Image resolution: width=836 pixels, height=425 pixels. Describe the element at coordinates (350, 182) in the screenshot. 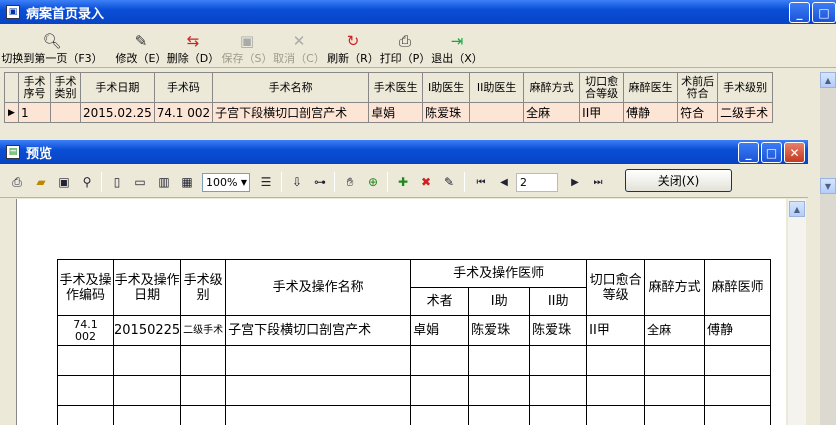

I see `hand-icon: ✋︎` at that location.